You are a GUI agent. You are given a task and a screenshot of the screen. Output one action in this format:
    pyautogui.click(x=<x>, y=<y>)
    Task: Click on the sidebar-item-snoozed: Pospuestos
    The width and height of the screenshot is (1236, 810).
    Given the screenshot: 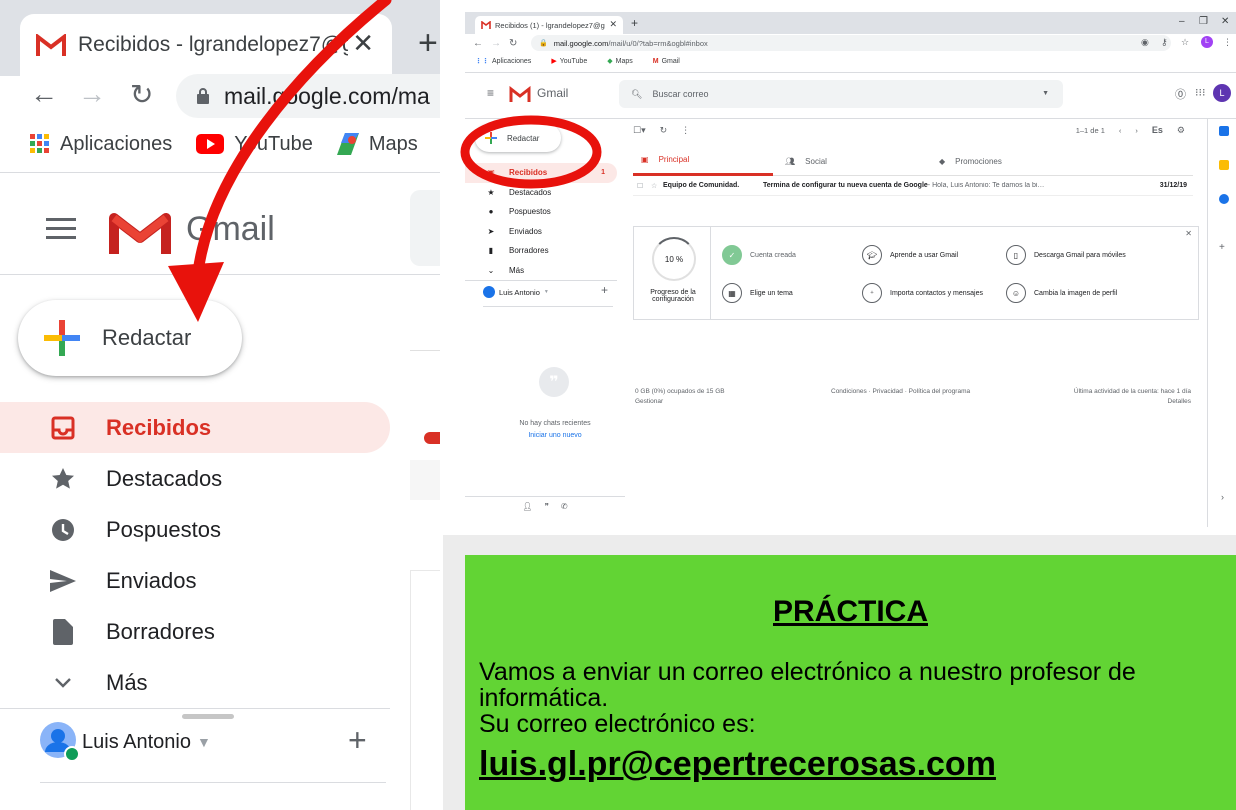 What is the action you would take?
    pyautogui.click(x=195, y=529)
    